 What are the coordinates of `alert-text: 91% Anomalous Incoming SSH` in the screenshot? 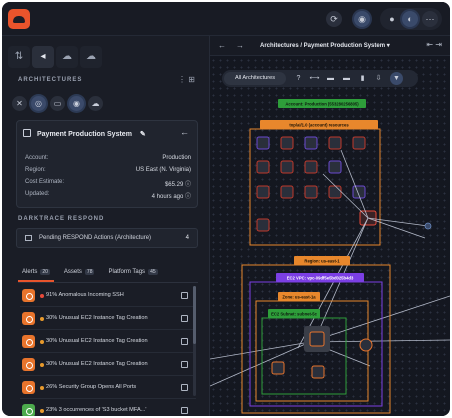 It's located at (85, 295).